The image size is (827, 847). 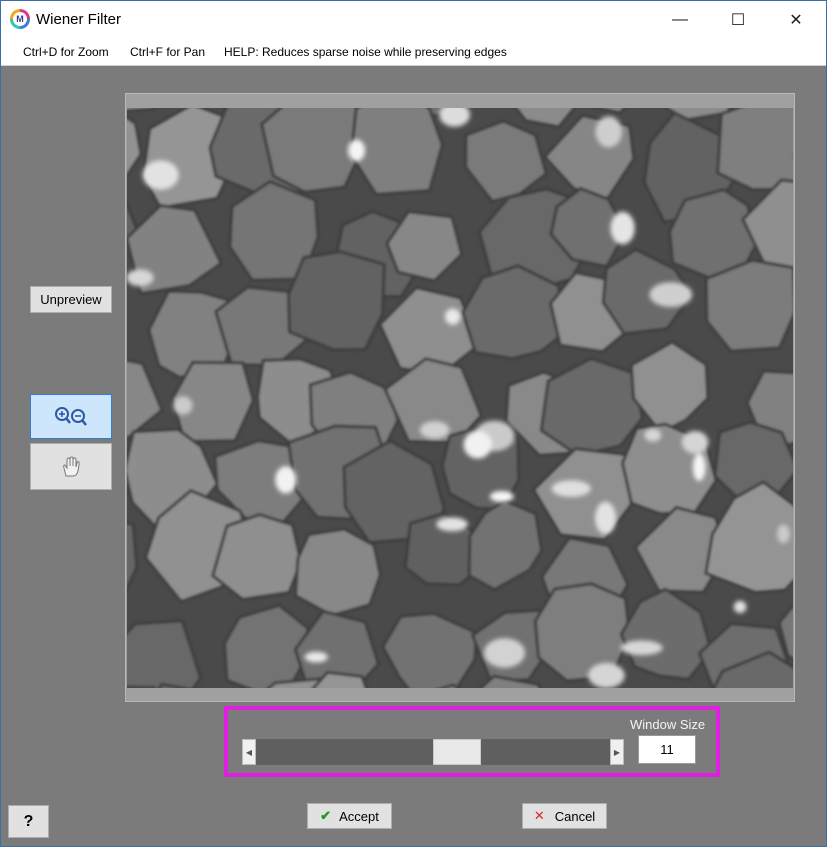 I want to click on minimize-button: —, so click(x=680, y=20).